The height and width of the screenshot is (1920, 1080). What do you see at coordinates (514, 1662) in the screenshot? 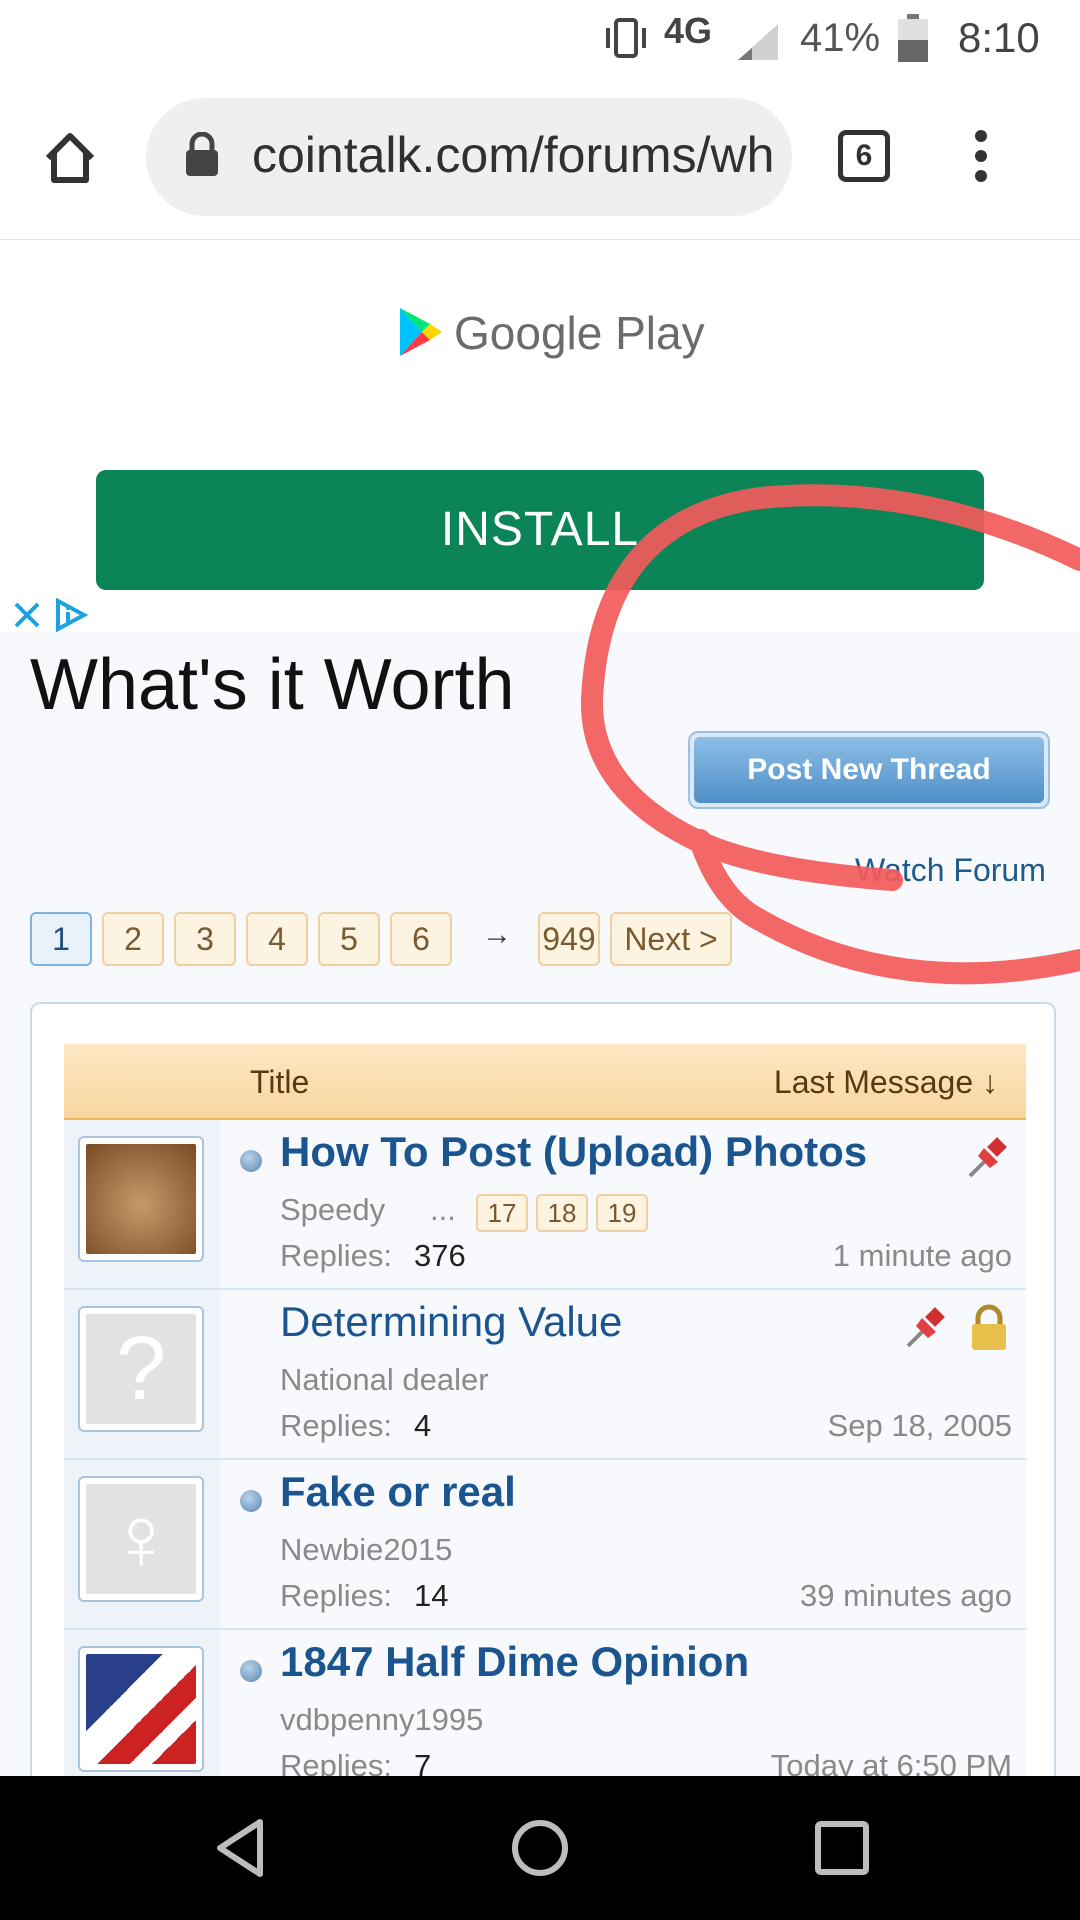
I see `thread-title: 1847 Half Dime Opinion` at bounding box center [514, 1662].